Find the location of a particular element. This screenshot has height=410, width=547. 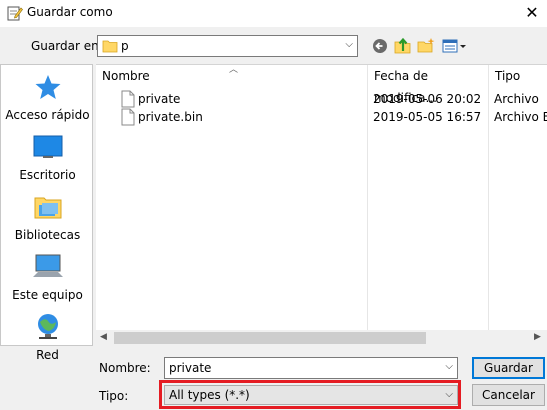

file-row: private 2019-05-06 20:02 Archivo is located at coordinates (321, 99).